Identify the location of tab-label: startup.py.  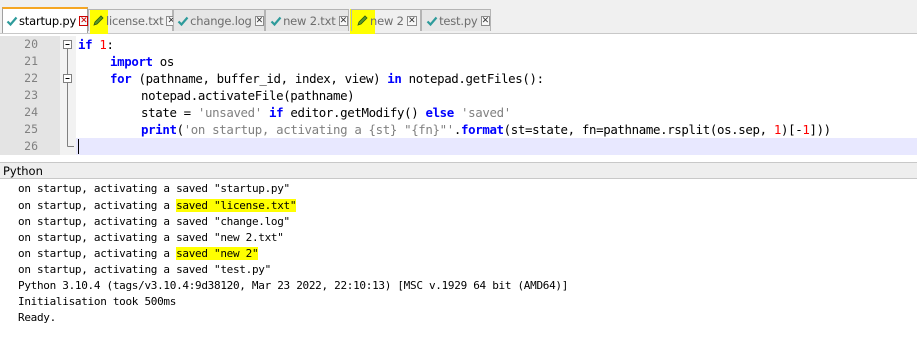
(48, 21).